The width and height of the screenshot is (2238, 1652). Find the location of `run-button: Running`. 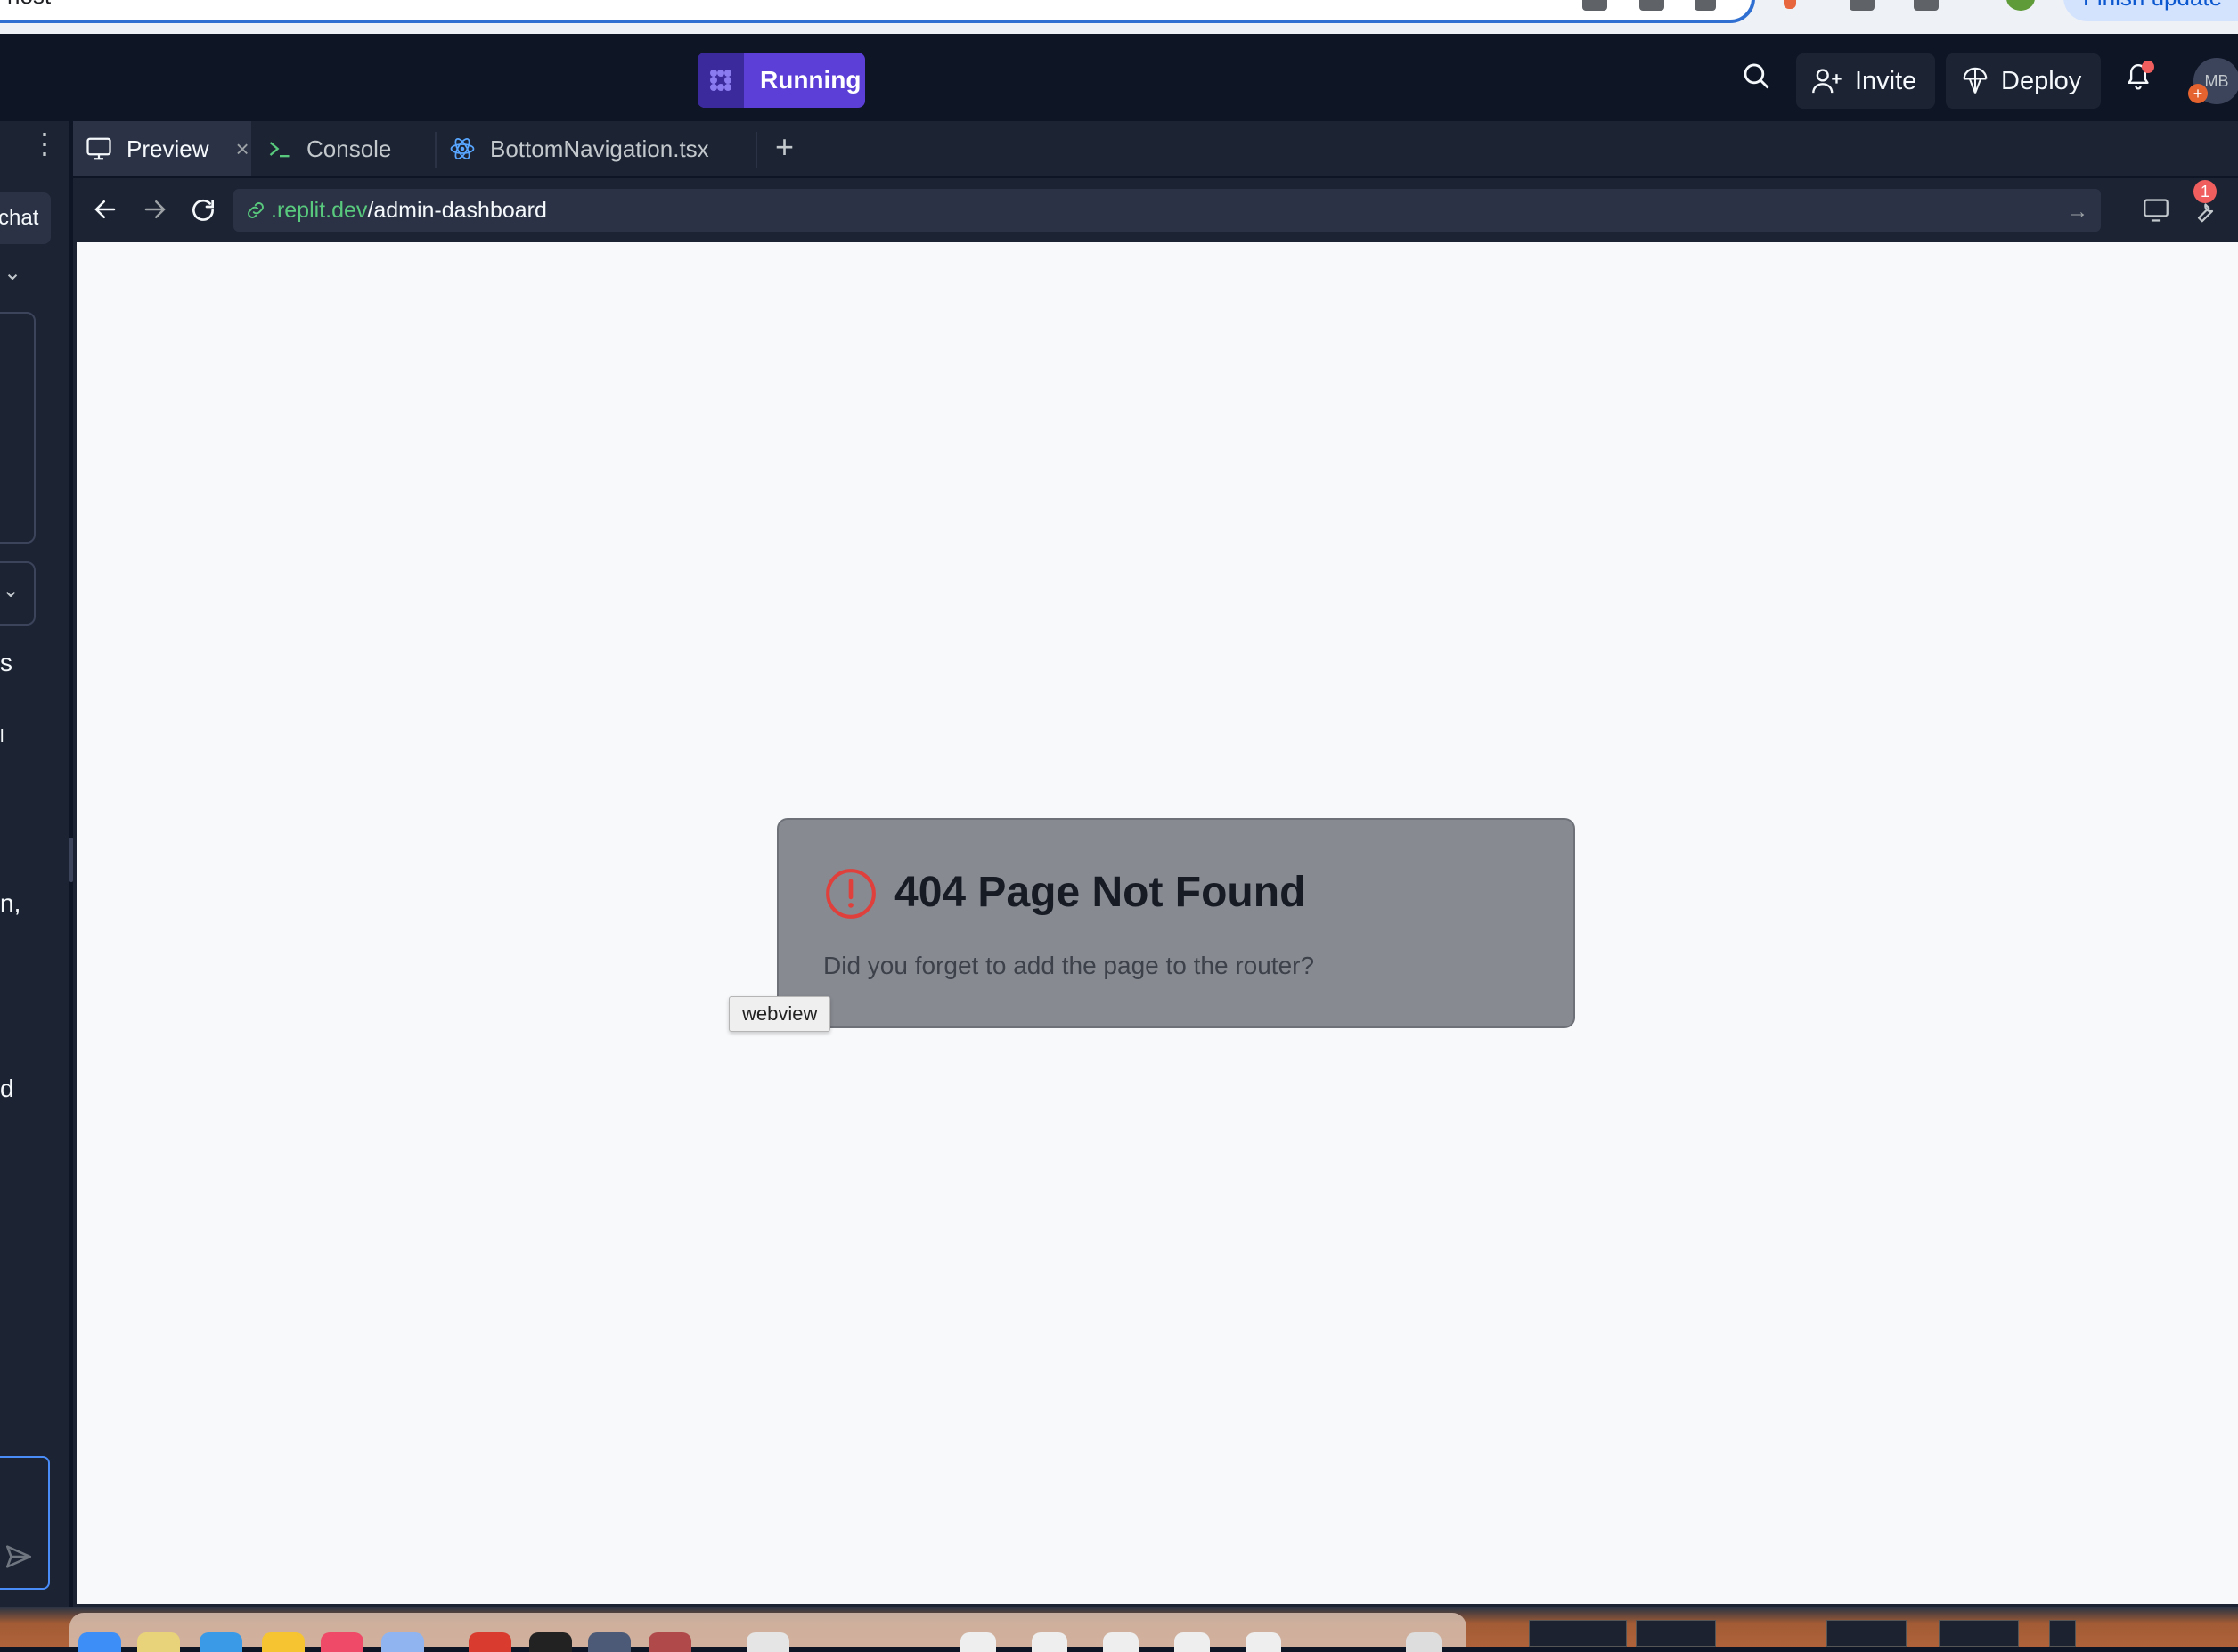

run-button: Running is located at coordinates (781, 81).